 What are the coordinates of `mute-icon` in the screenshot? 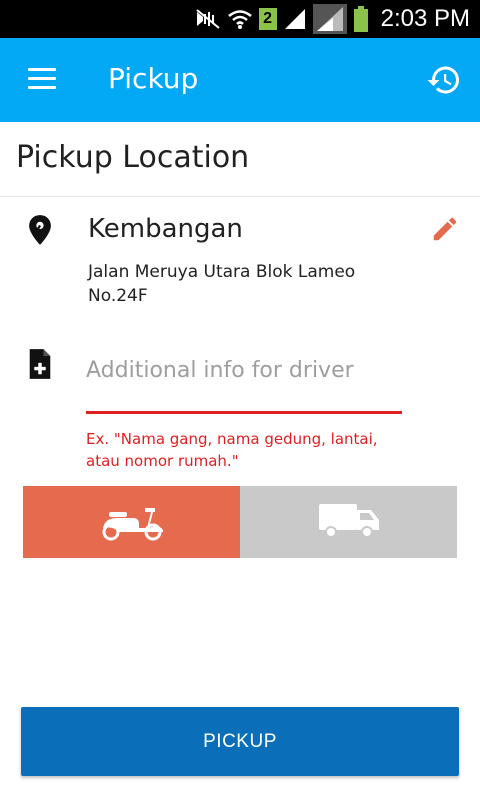 It's located at (208, 19).